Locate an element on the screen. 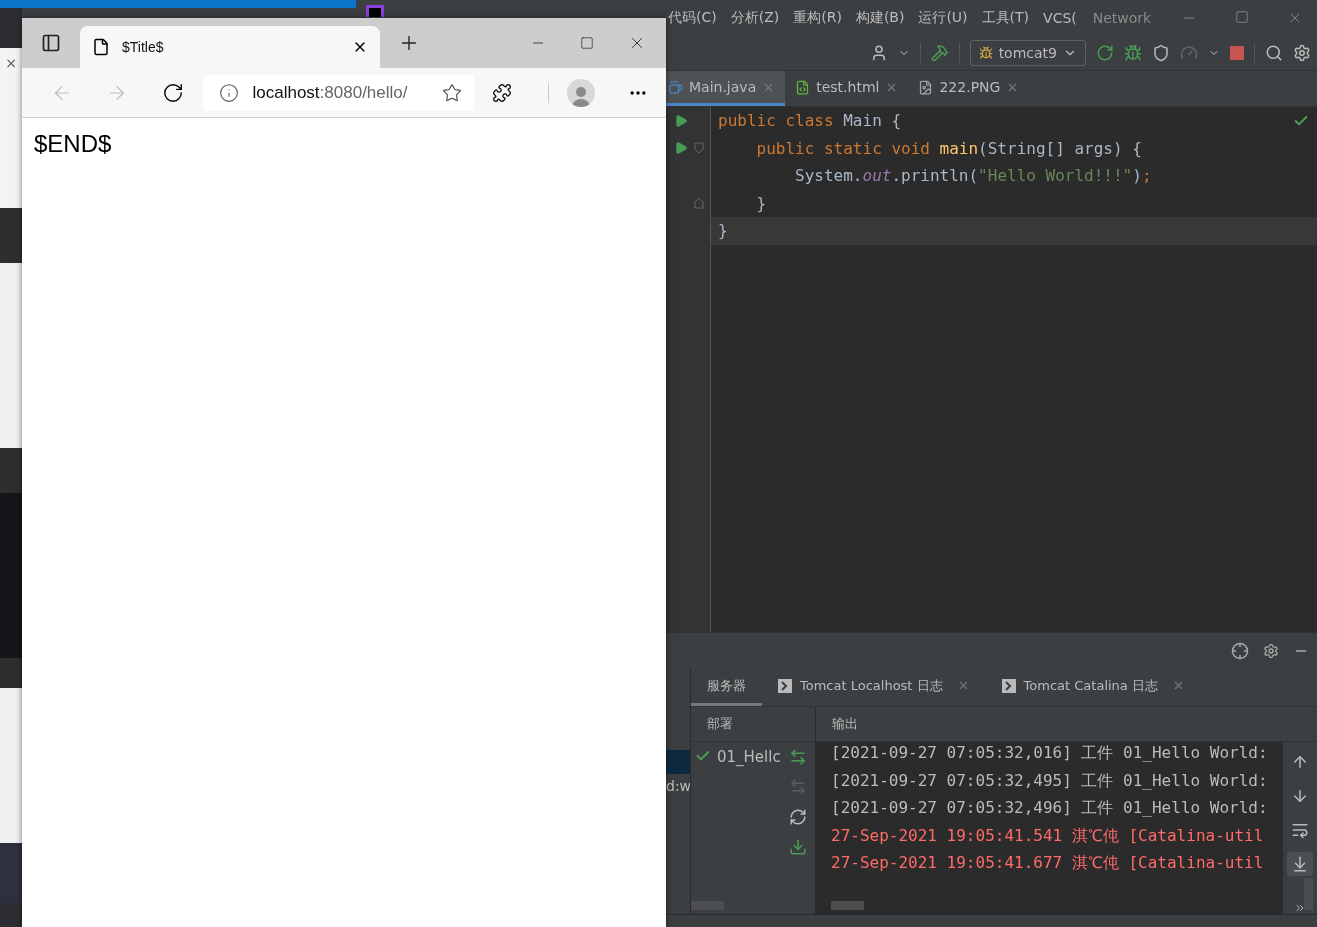  column-header: 部署 is located at coordinates (753, 724).